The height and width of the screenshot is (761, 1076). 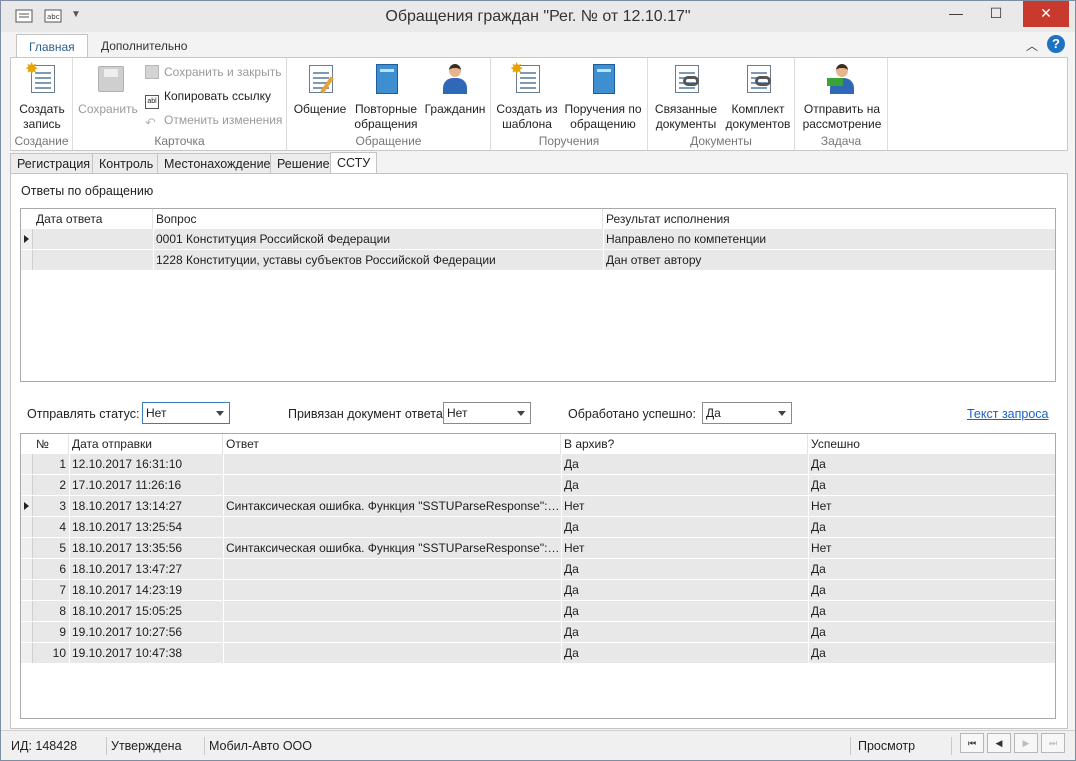 I want to click on col-send-date: Дата отправки, so click(x=146, y=444).